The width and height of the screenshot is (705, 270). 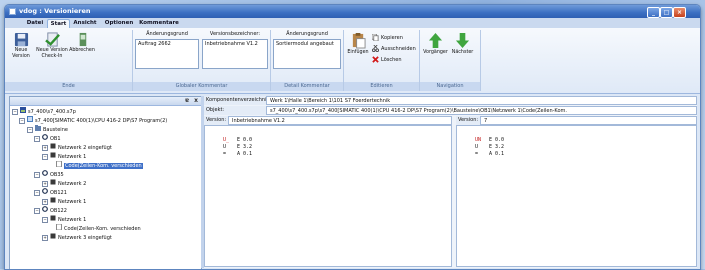 I want to click on previous-label: Vorgänger, so click(x=435, y=52).